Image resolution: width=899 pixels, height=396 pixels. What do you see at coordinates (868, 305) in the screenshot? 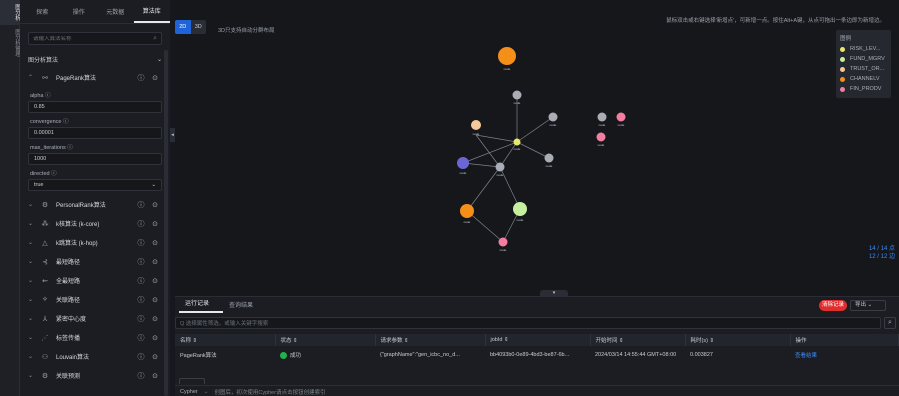
I see `export-button: 导出 ⌄` at bounding box center [868, 305].